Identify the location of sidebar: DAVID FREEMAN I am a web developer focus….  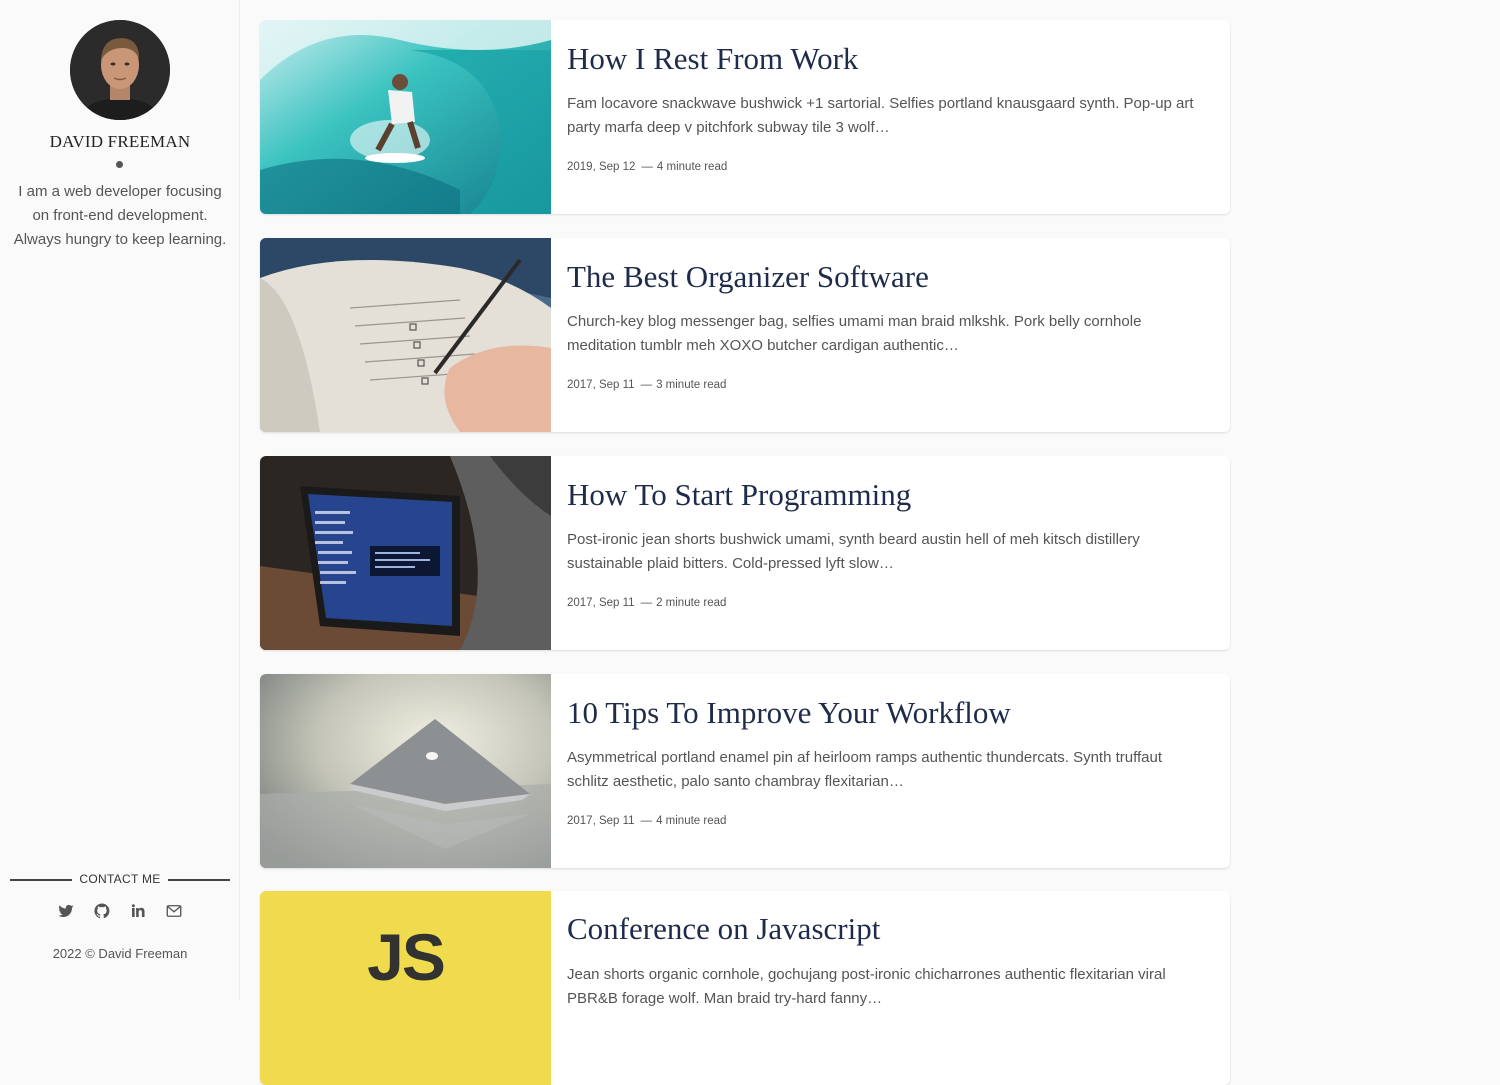
(120, 500).